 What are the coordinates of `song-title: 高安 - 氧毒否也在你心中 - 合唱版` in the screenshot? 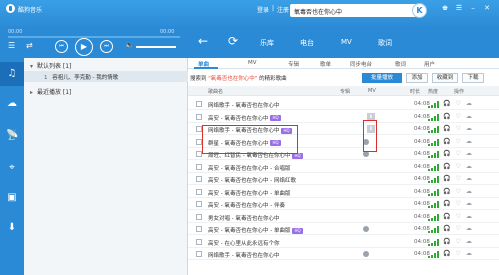 It's located at (249, 168).